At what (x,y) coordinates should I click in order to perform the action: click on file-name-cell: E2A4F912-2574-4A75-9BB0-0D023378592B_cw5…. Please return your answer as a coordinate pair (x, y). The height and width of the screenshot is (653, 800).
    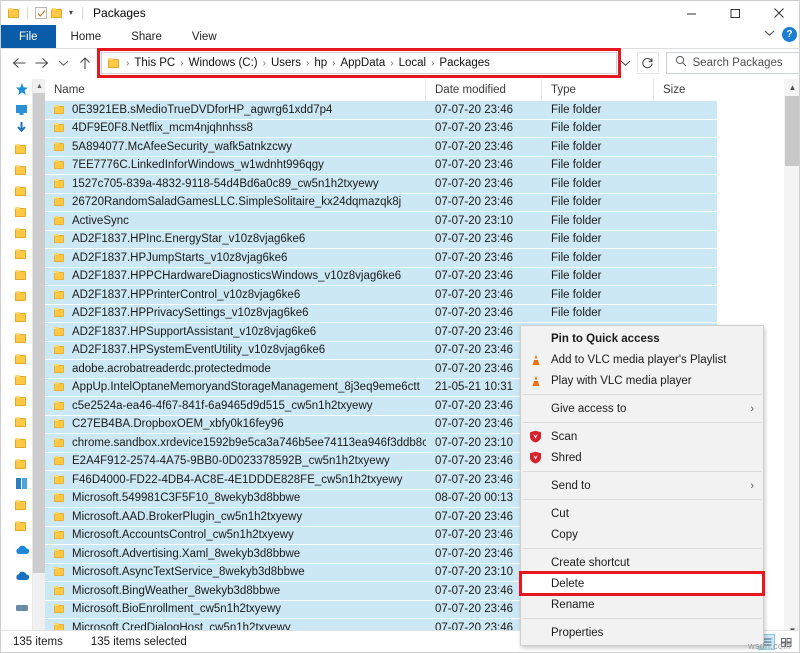
    Looking at the image, I should click on (235, 461).